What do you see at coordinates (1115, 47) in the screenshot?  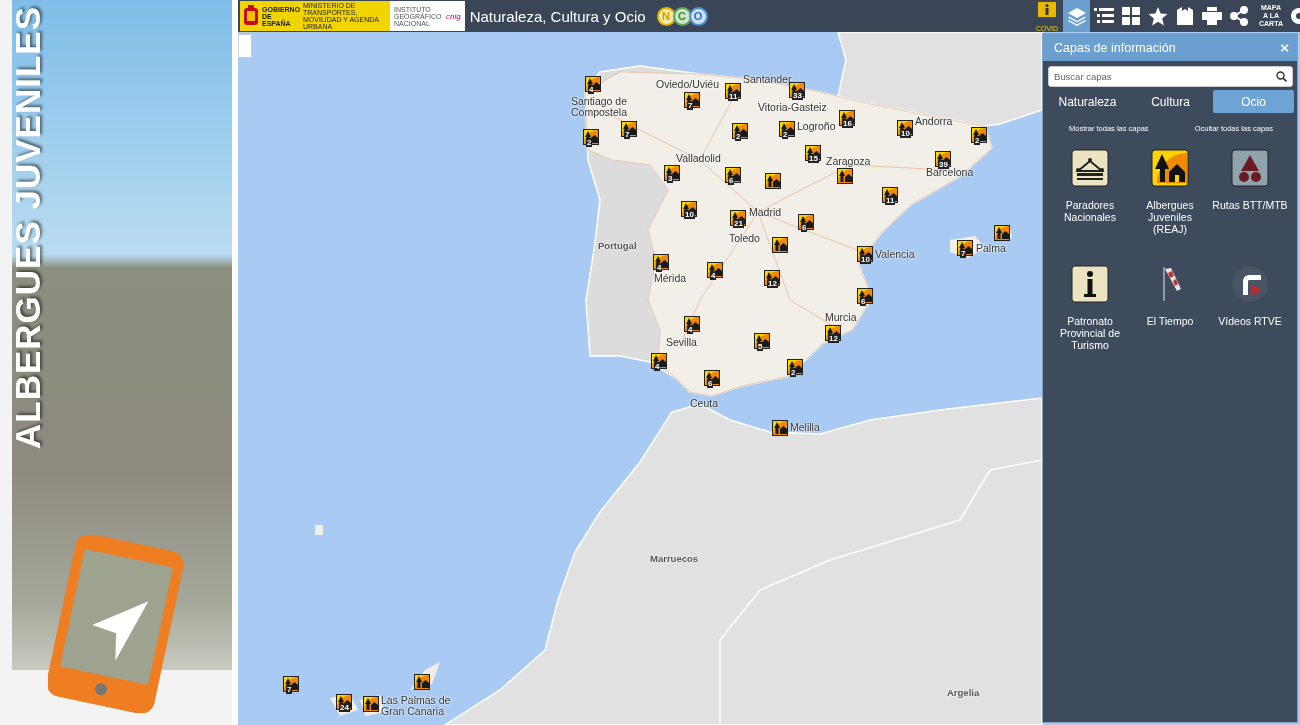 I see `panel-title: Capas de información` at bounding box center [1115, 47].